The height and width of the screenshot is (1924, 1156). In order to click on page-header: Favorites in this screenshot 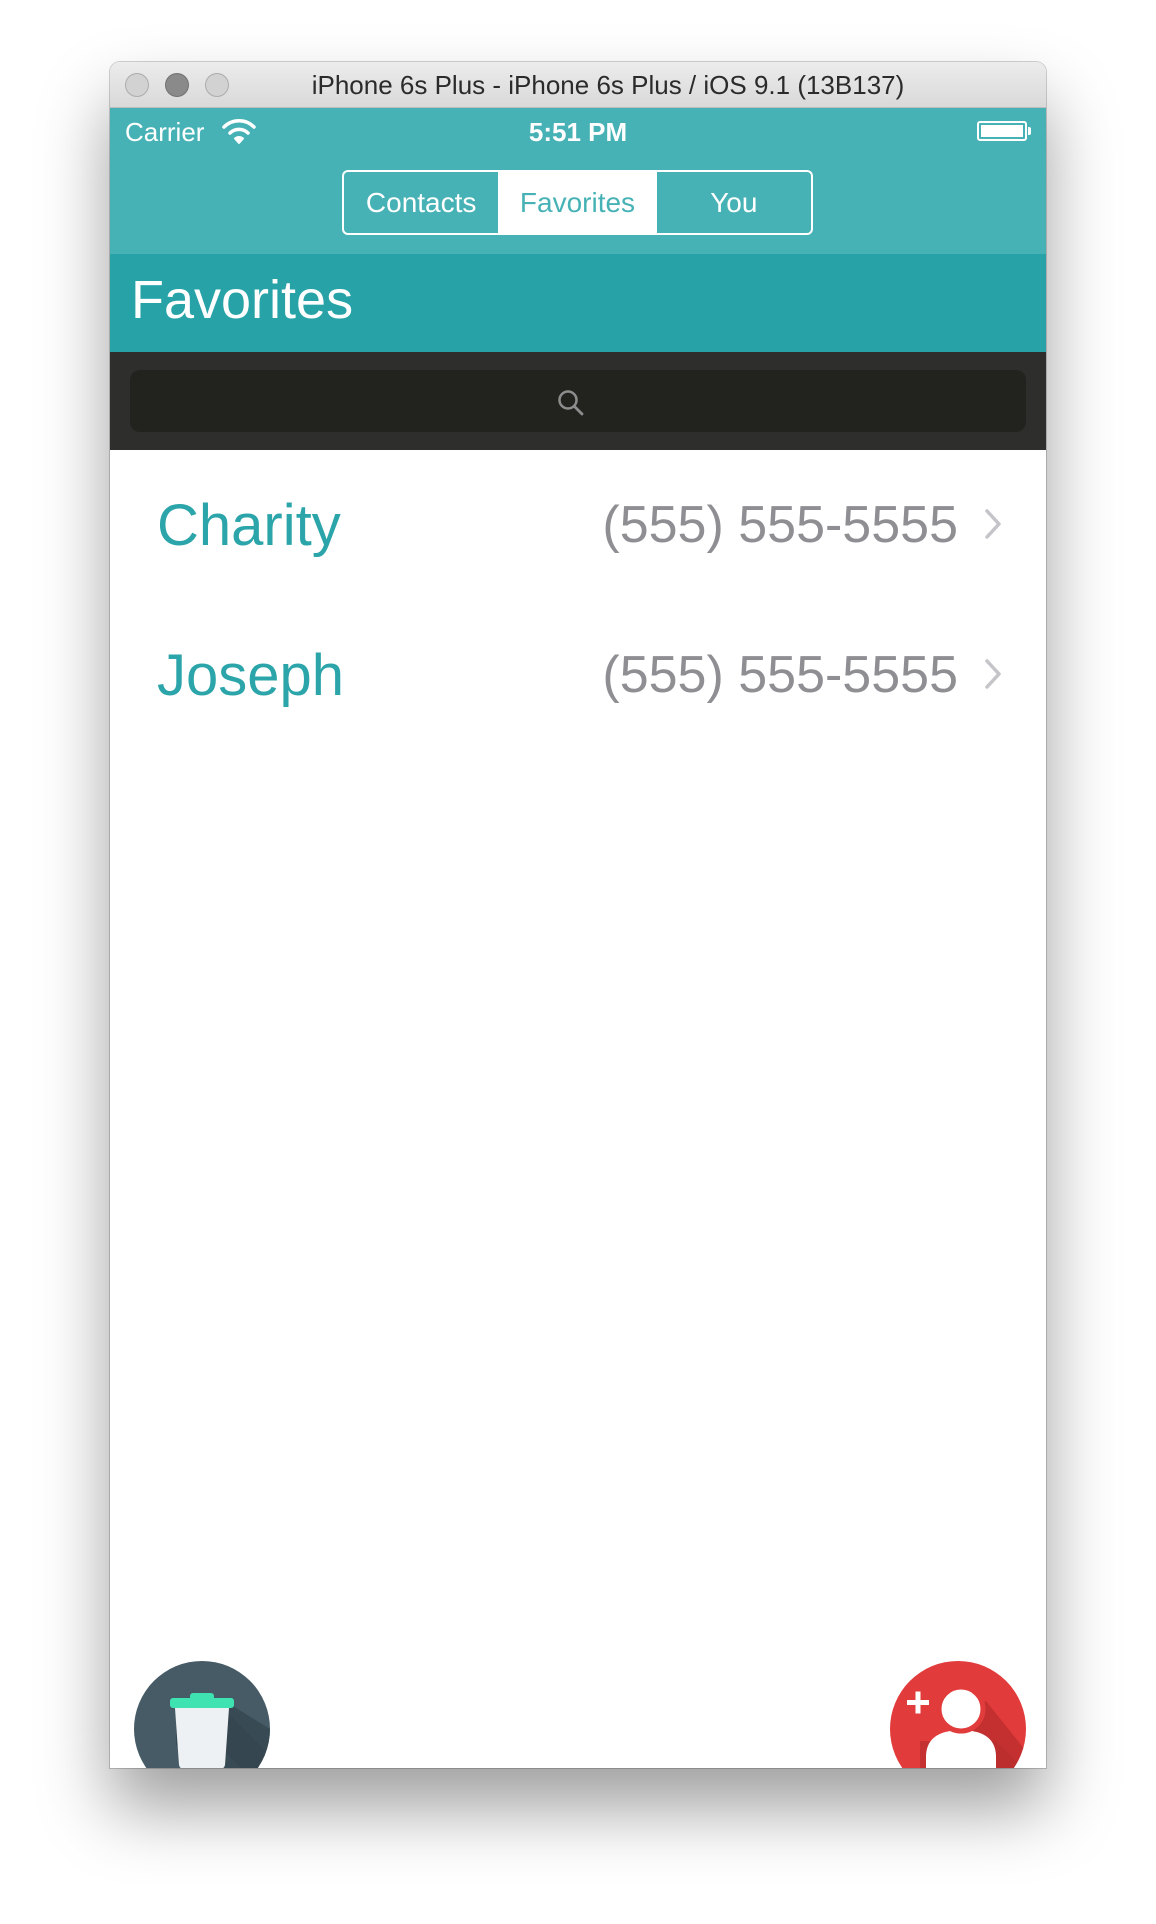, I will do `click(578, 303)`.